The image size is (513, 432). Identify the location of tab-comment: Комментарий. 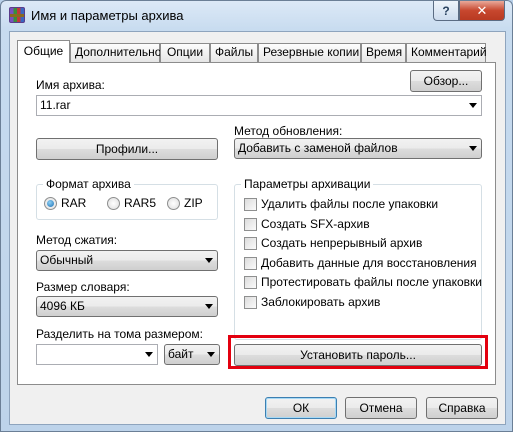
(446, 52).